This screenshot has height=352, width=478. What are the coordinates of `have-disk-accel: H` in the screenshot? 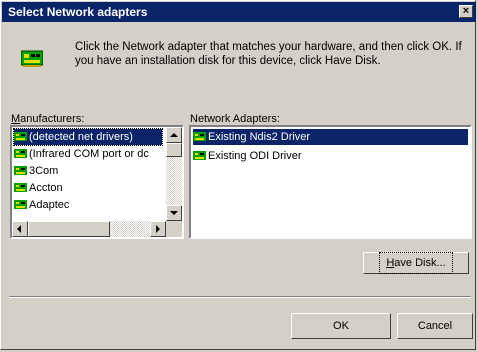 It's located at (390, 263).